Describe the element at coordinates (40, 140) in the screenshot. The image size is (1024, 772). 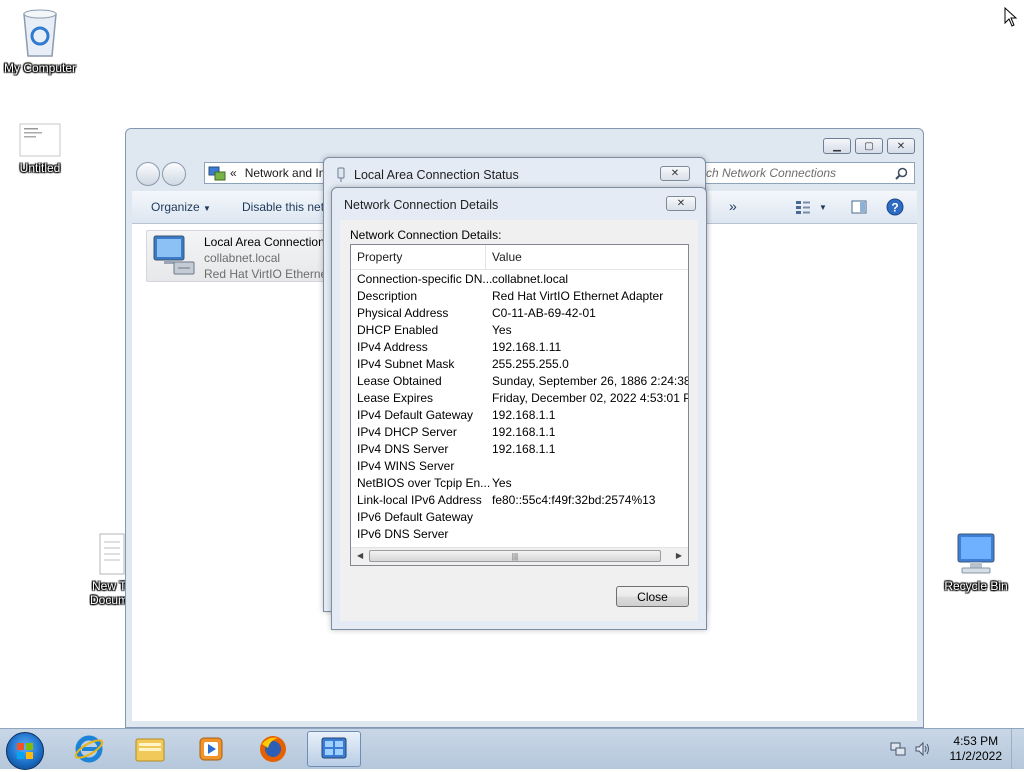
I see `document-icon` at that location.